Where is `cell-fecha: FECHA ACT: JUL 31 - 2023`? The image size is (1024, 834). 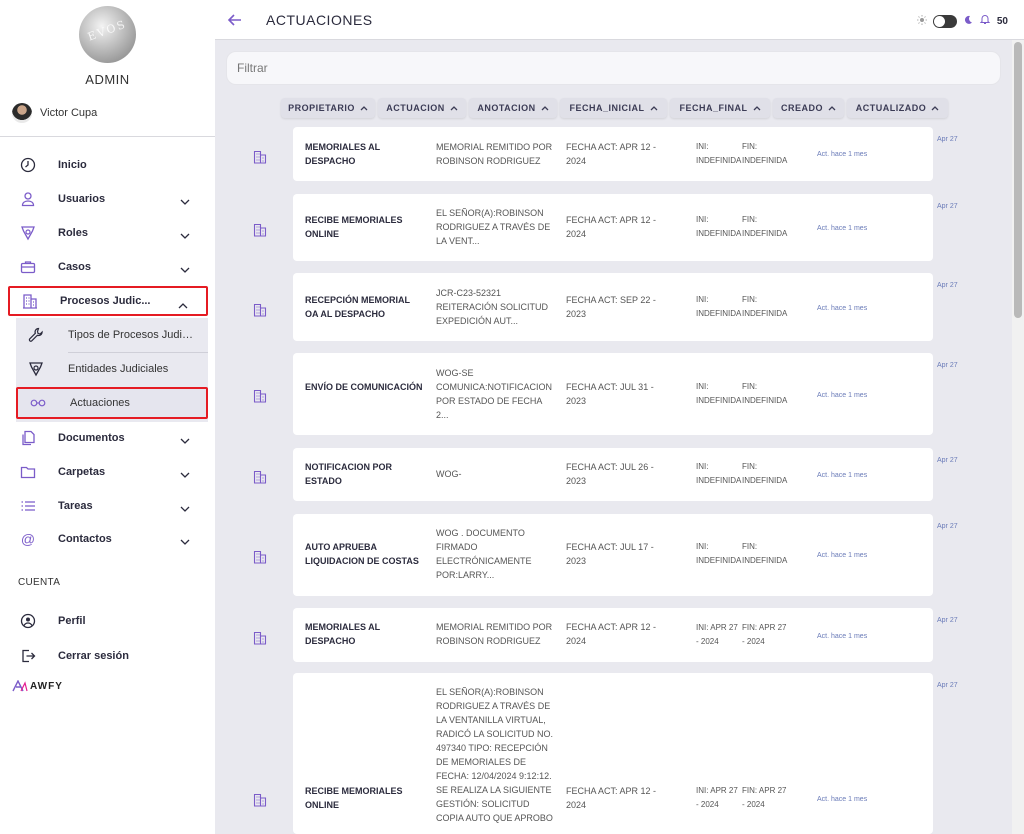 cell-fecha: FECHA ACT: JUL 31 - 2023 is located at coordinates (610, 394).